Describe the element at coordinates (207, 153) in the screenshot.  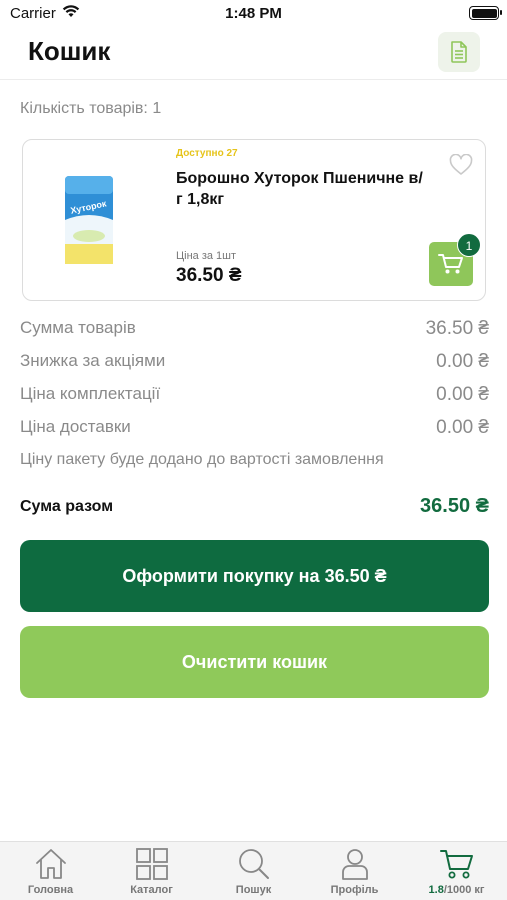
I see `availability-label: Доступно 27` at that location.